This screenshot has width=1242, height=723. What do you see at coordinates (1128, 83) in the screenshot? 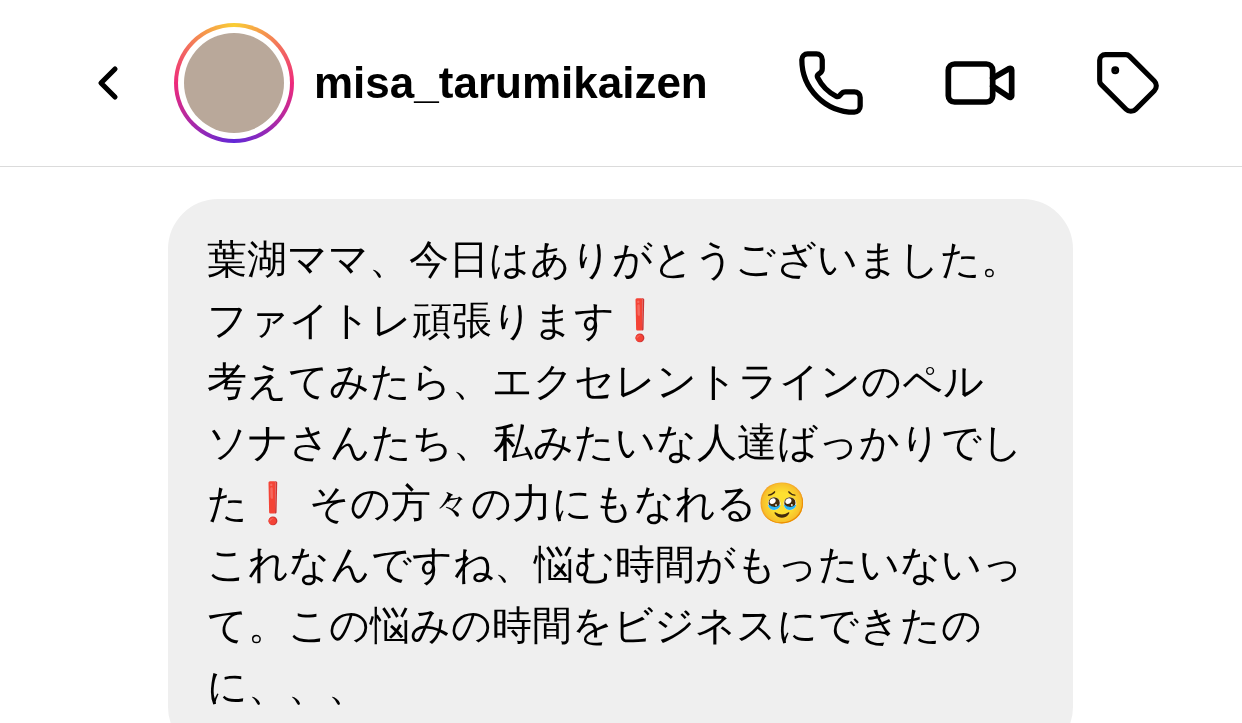
I see `tag-icon` at bounding box center [1128, 83].